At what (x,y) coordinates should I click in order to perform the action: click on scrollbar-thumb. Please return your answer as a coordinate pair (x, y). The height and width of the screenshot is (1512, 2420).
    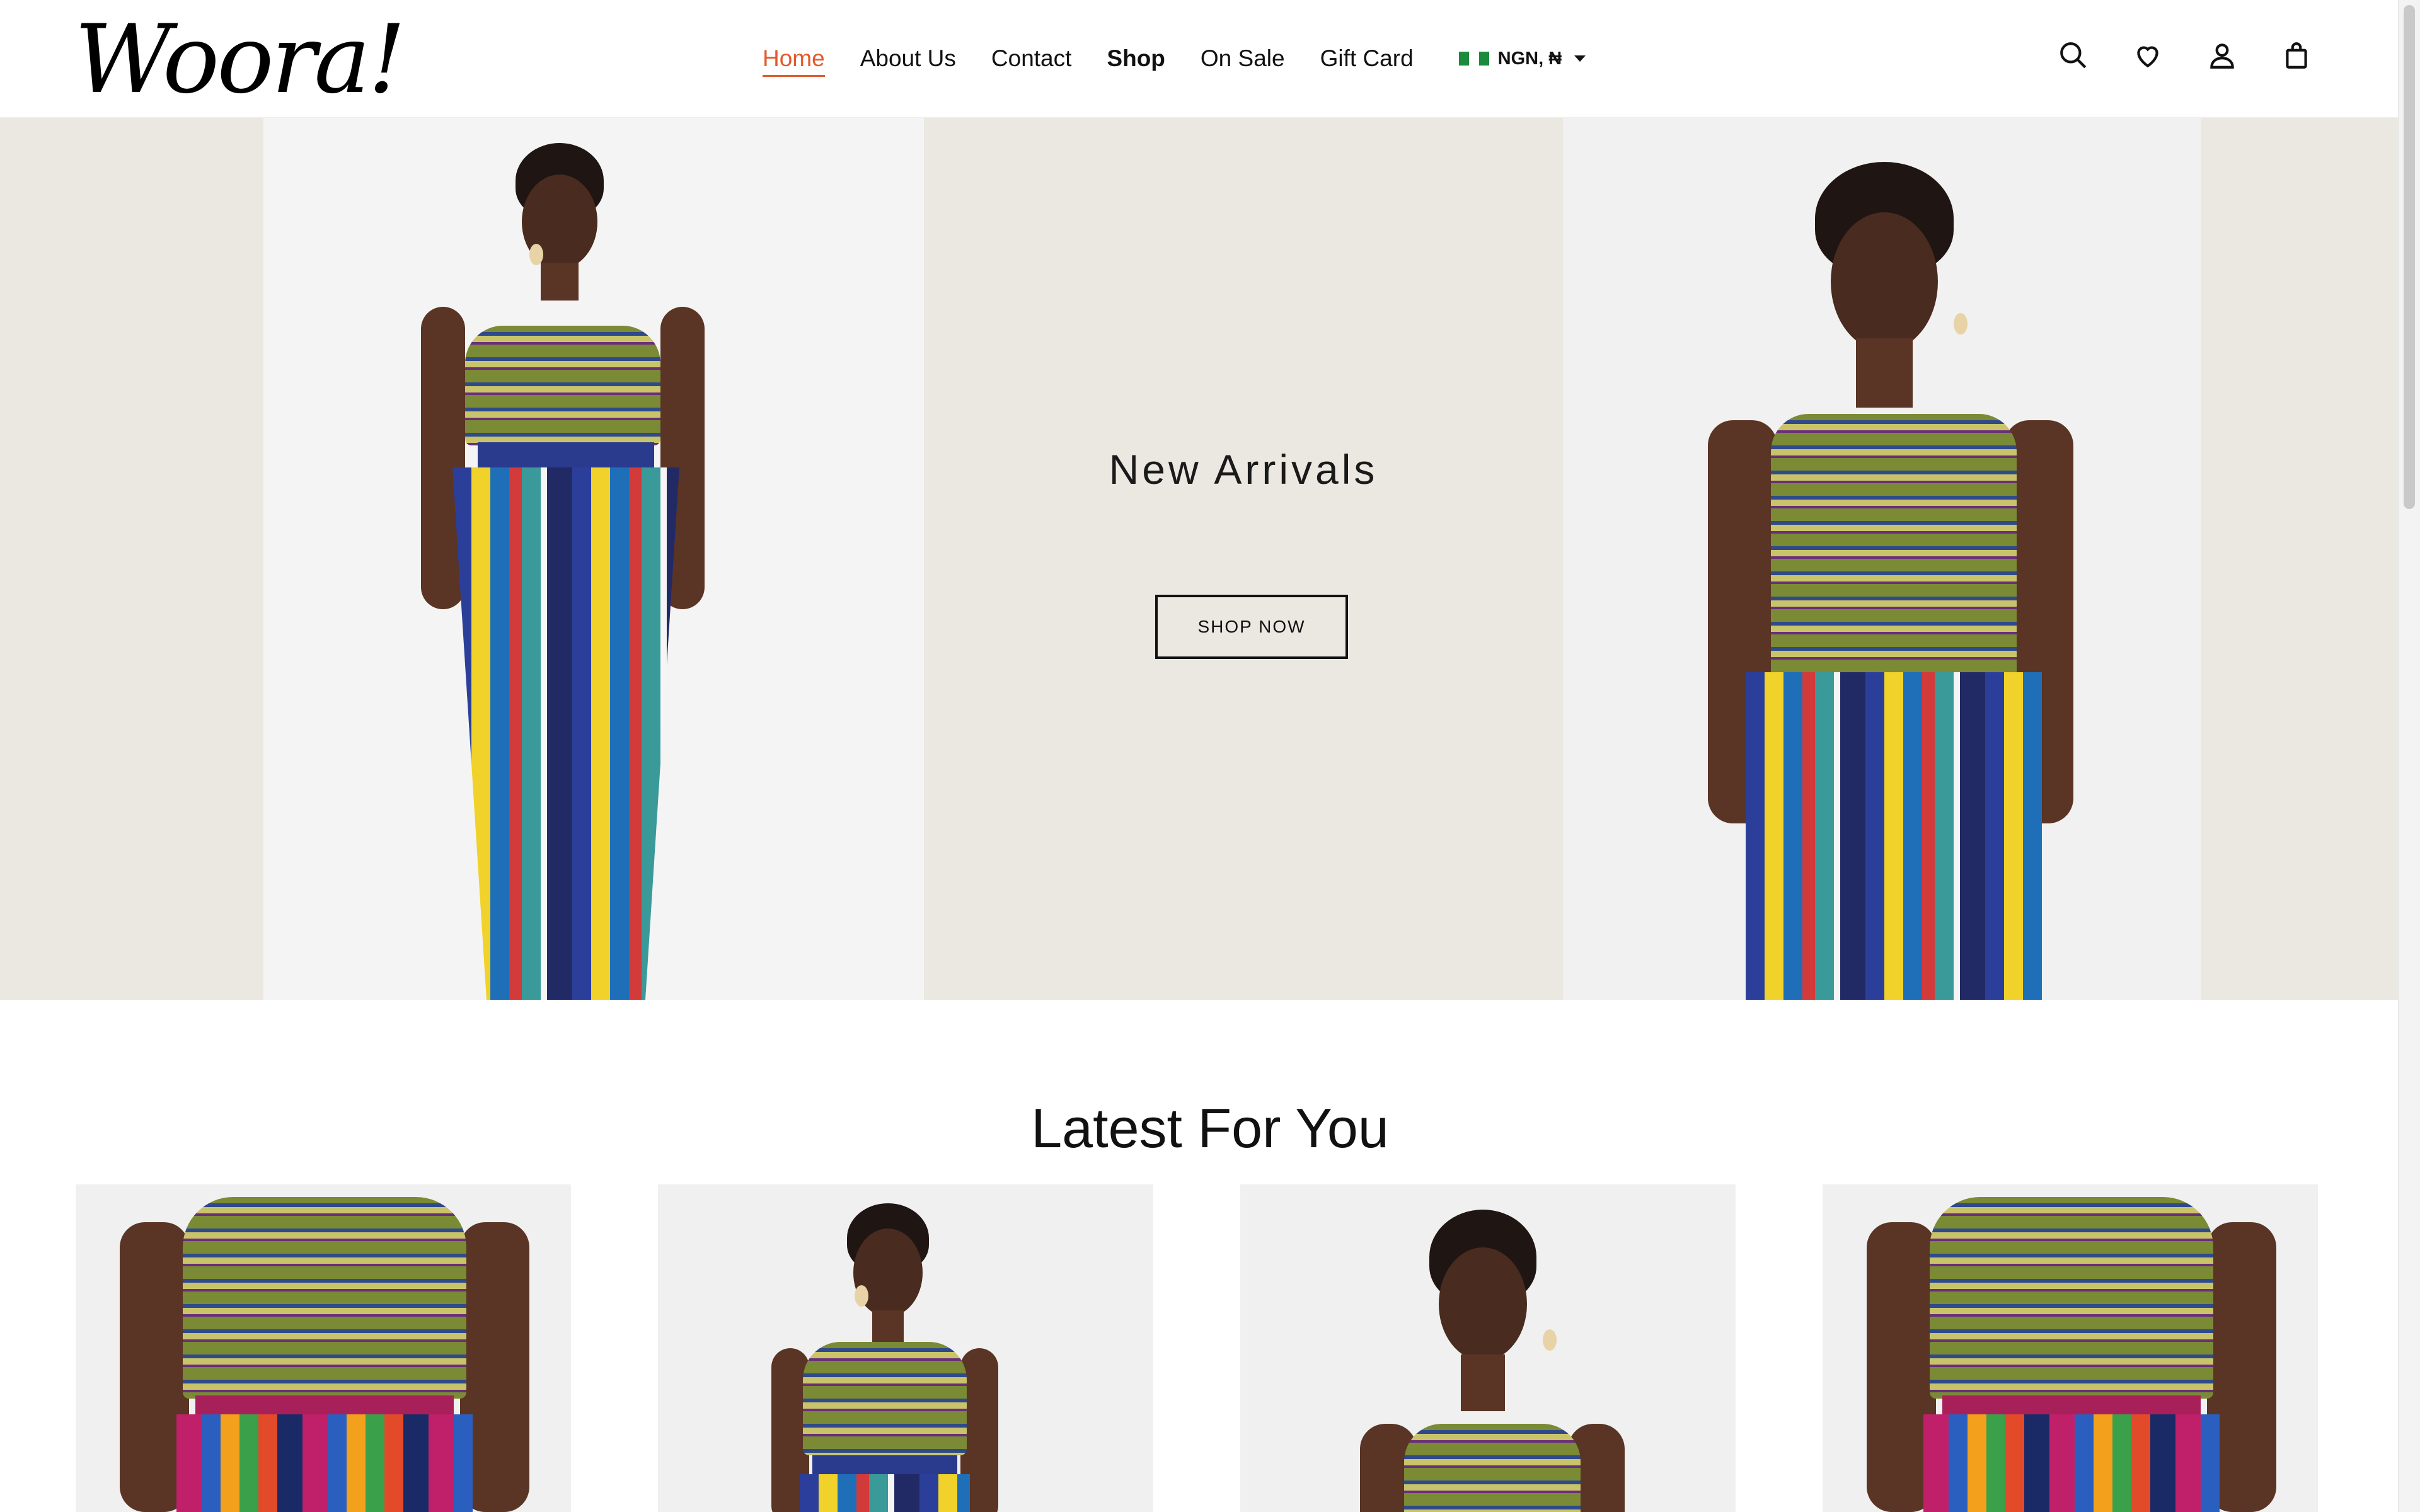
    Looking at the image, I should click on (2409, 257).